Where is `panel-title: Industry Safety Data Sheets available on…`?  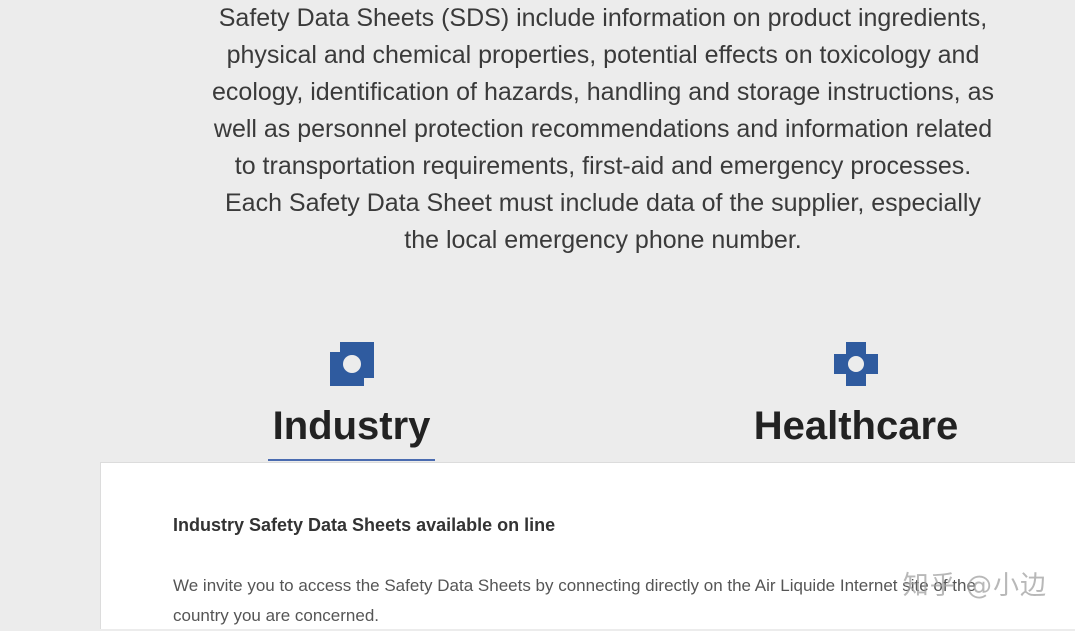
panel-title: Industry Safety Data Sheets available on… is located at coordinates (364, 525).